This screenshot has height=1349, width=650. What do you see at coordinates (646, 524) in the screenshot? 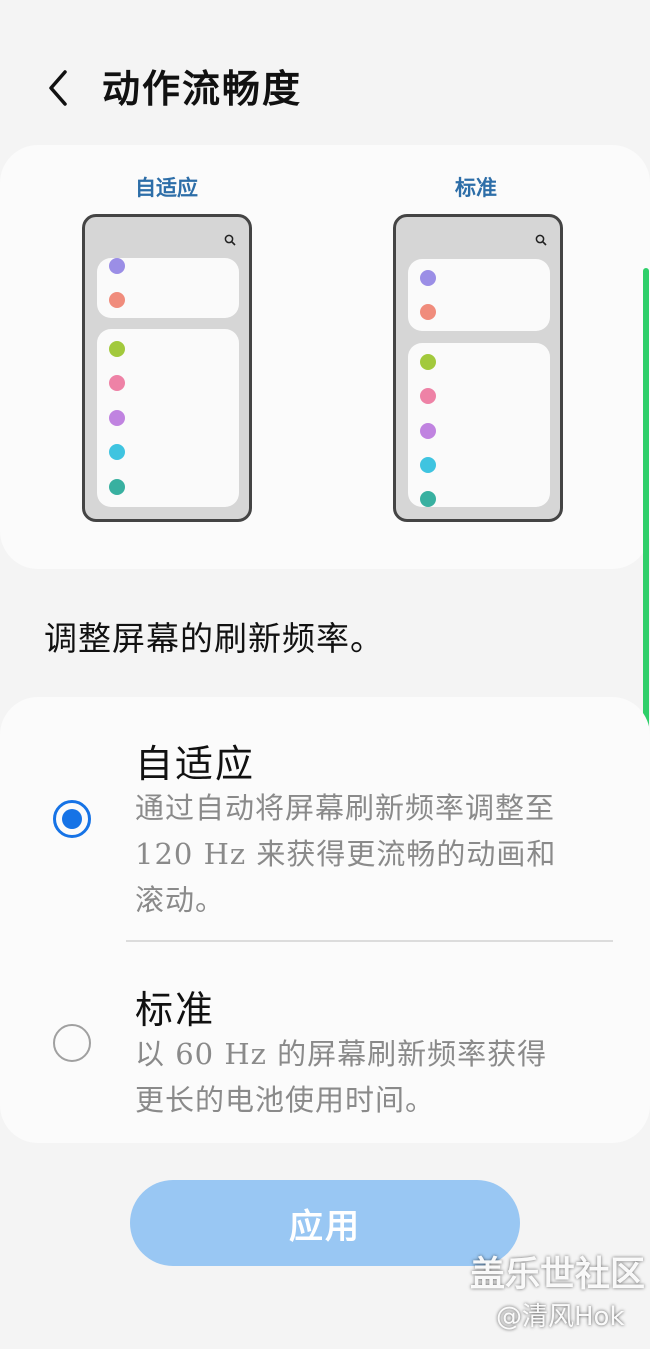
I see `scroll-indicator` at bounding box center [646, 524].